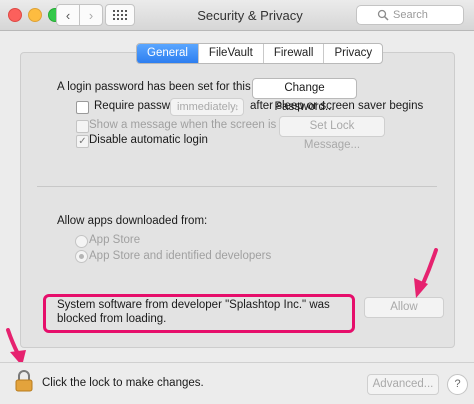 This screenshot has width=474, height=404. What do you see at coordinates (82, 107) in the screenshot?
I see `require-password-checkbox` at bounding box center [82, 107].